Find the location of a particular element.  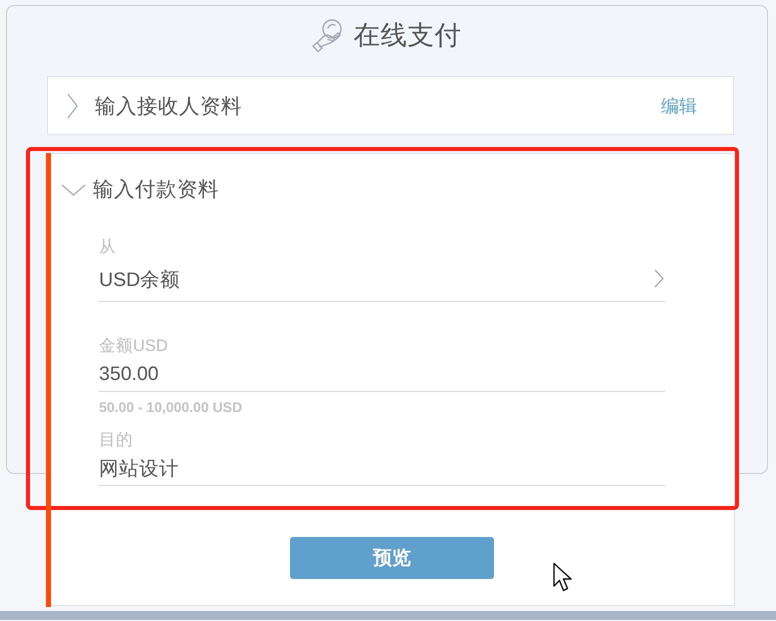

field-label: 从 is located at coordinates (107, 247).